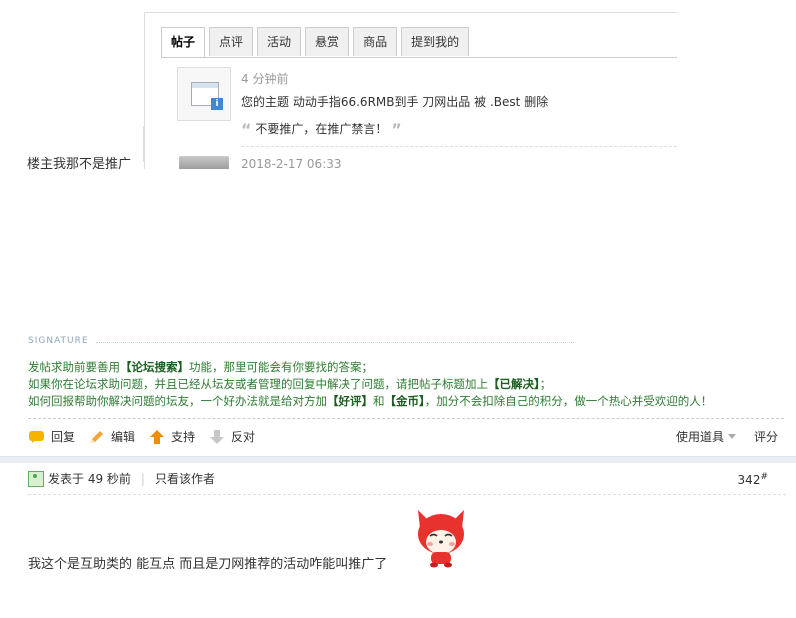 Image resolution: width=796 pixels, height=618 pixels. I want to click on arrow-down-icon, so click(217, 436).